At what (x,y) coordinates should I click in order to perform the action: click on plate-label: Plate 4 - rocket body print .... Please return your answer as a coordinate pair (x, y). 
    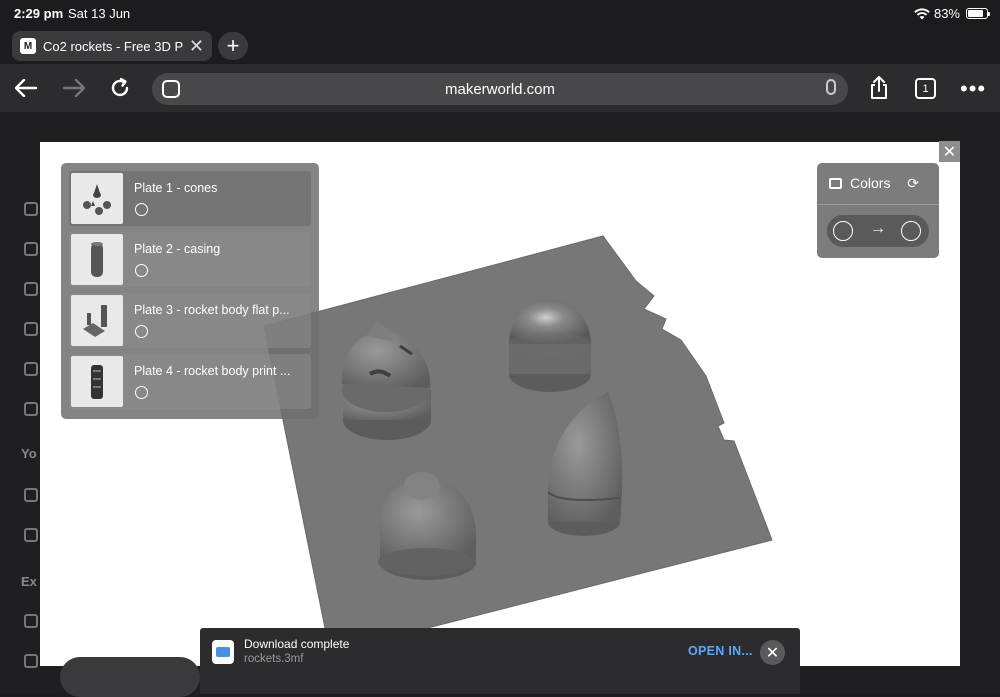
    Looking at the image, I should click on (212, 371).